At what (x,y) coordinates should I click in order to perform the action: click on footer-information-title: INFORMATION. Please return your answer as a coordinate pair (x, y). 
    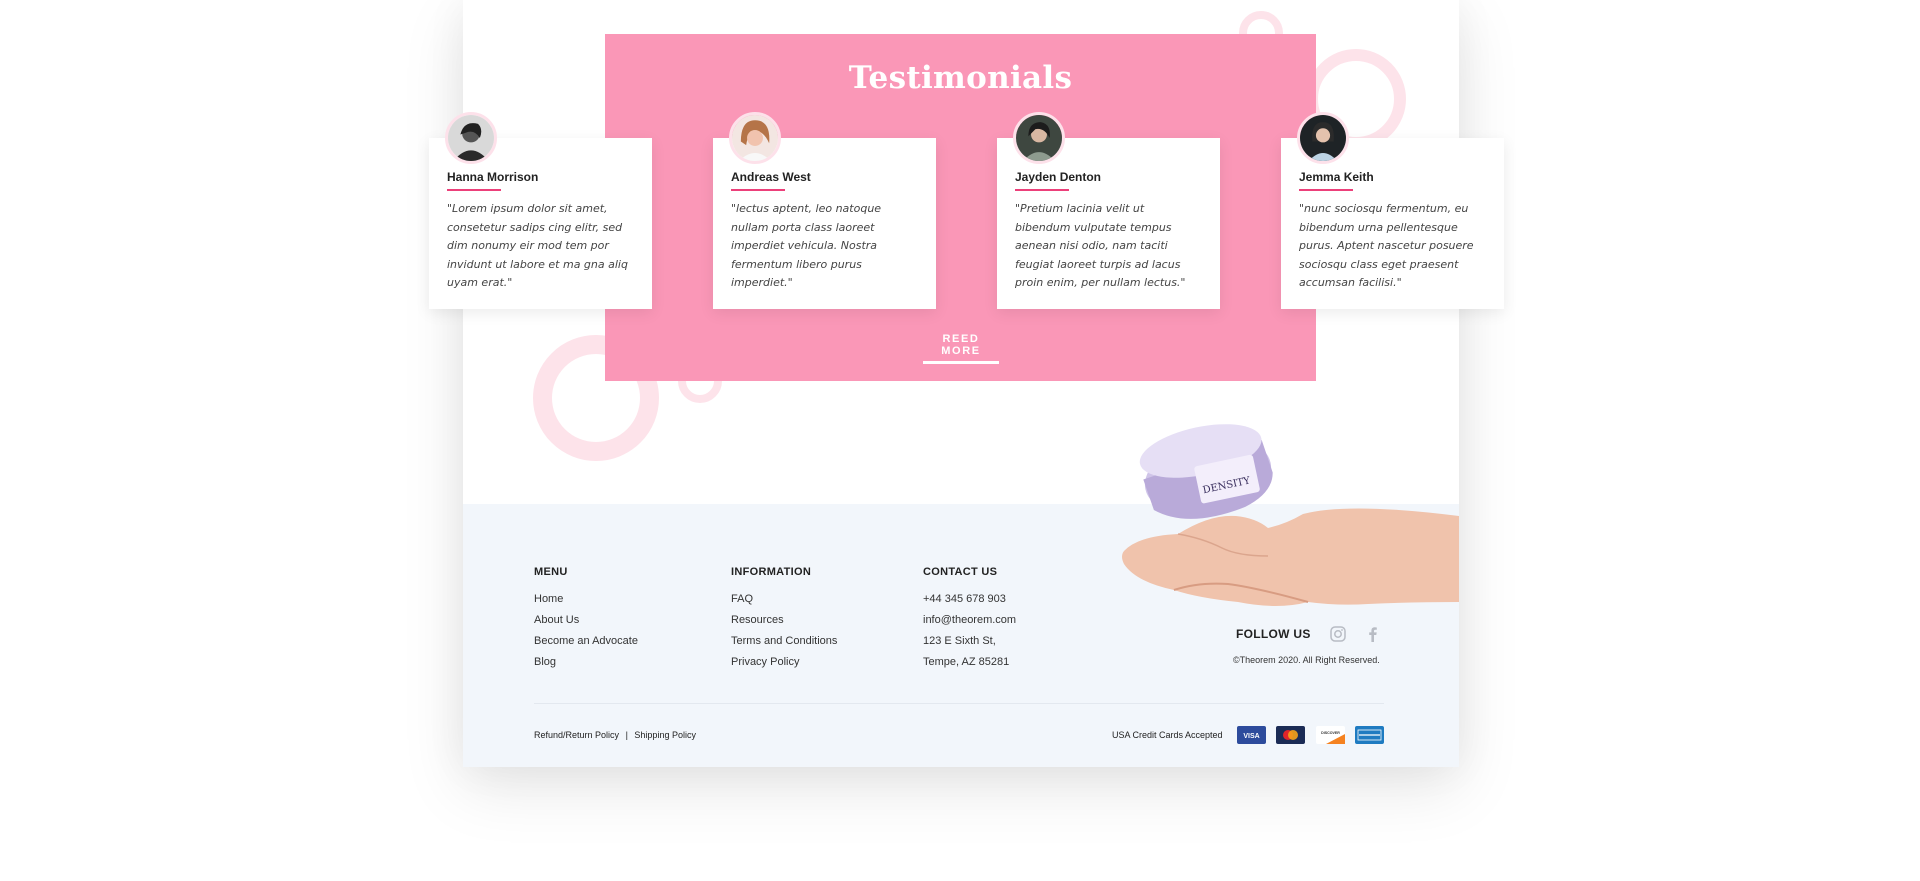
    Looking at the image, I should click on (771, 572).